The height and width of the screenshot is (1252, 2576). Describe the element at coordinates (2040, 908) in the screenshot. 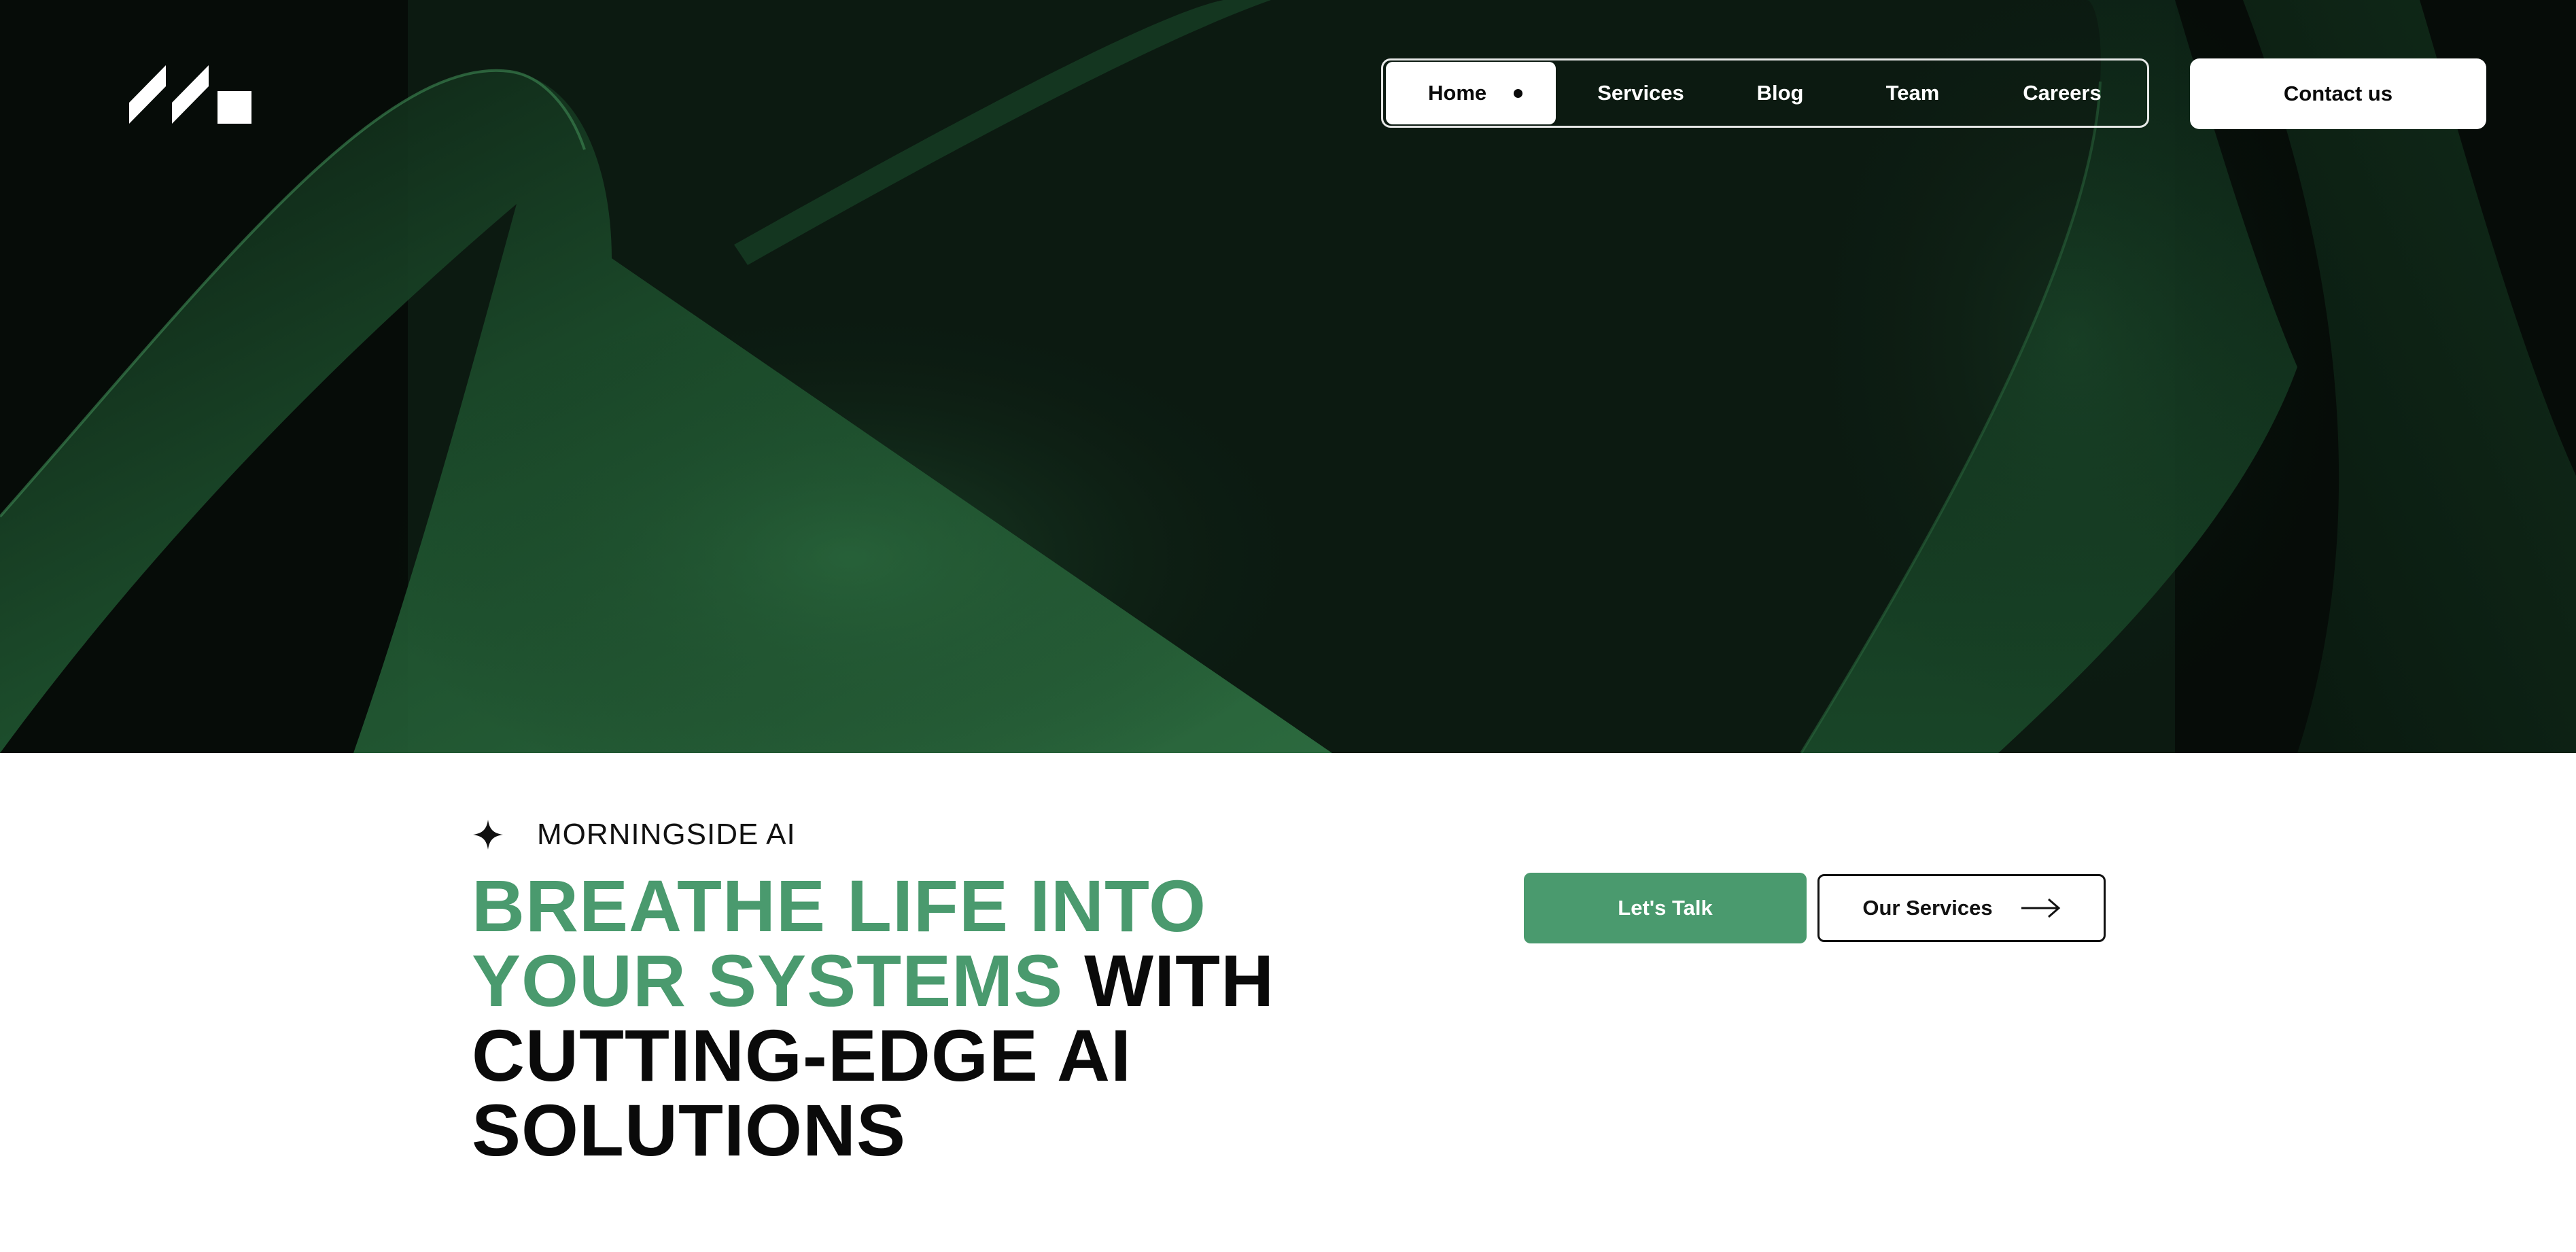

I see `arrow-right-icon` at that location.